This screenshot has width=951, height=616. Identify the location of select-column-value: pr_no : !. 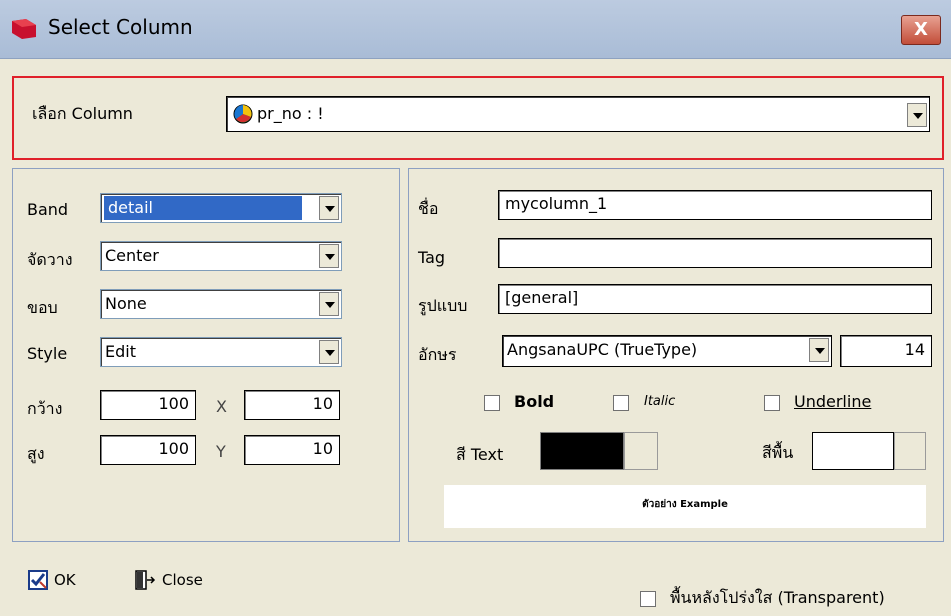
(290, 113).